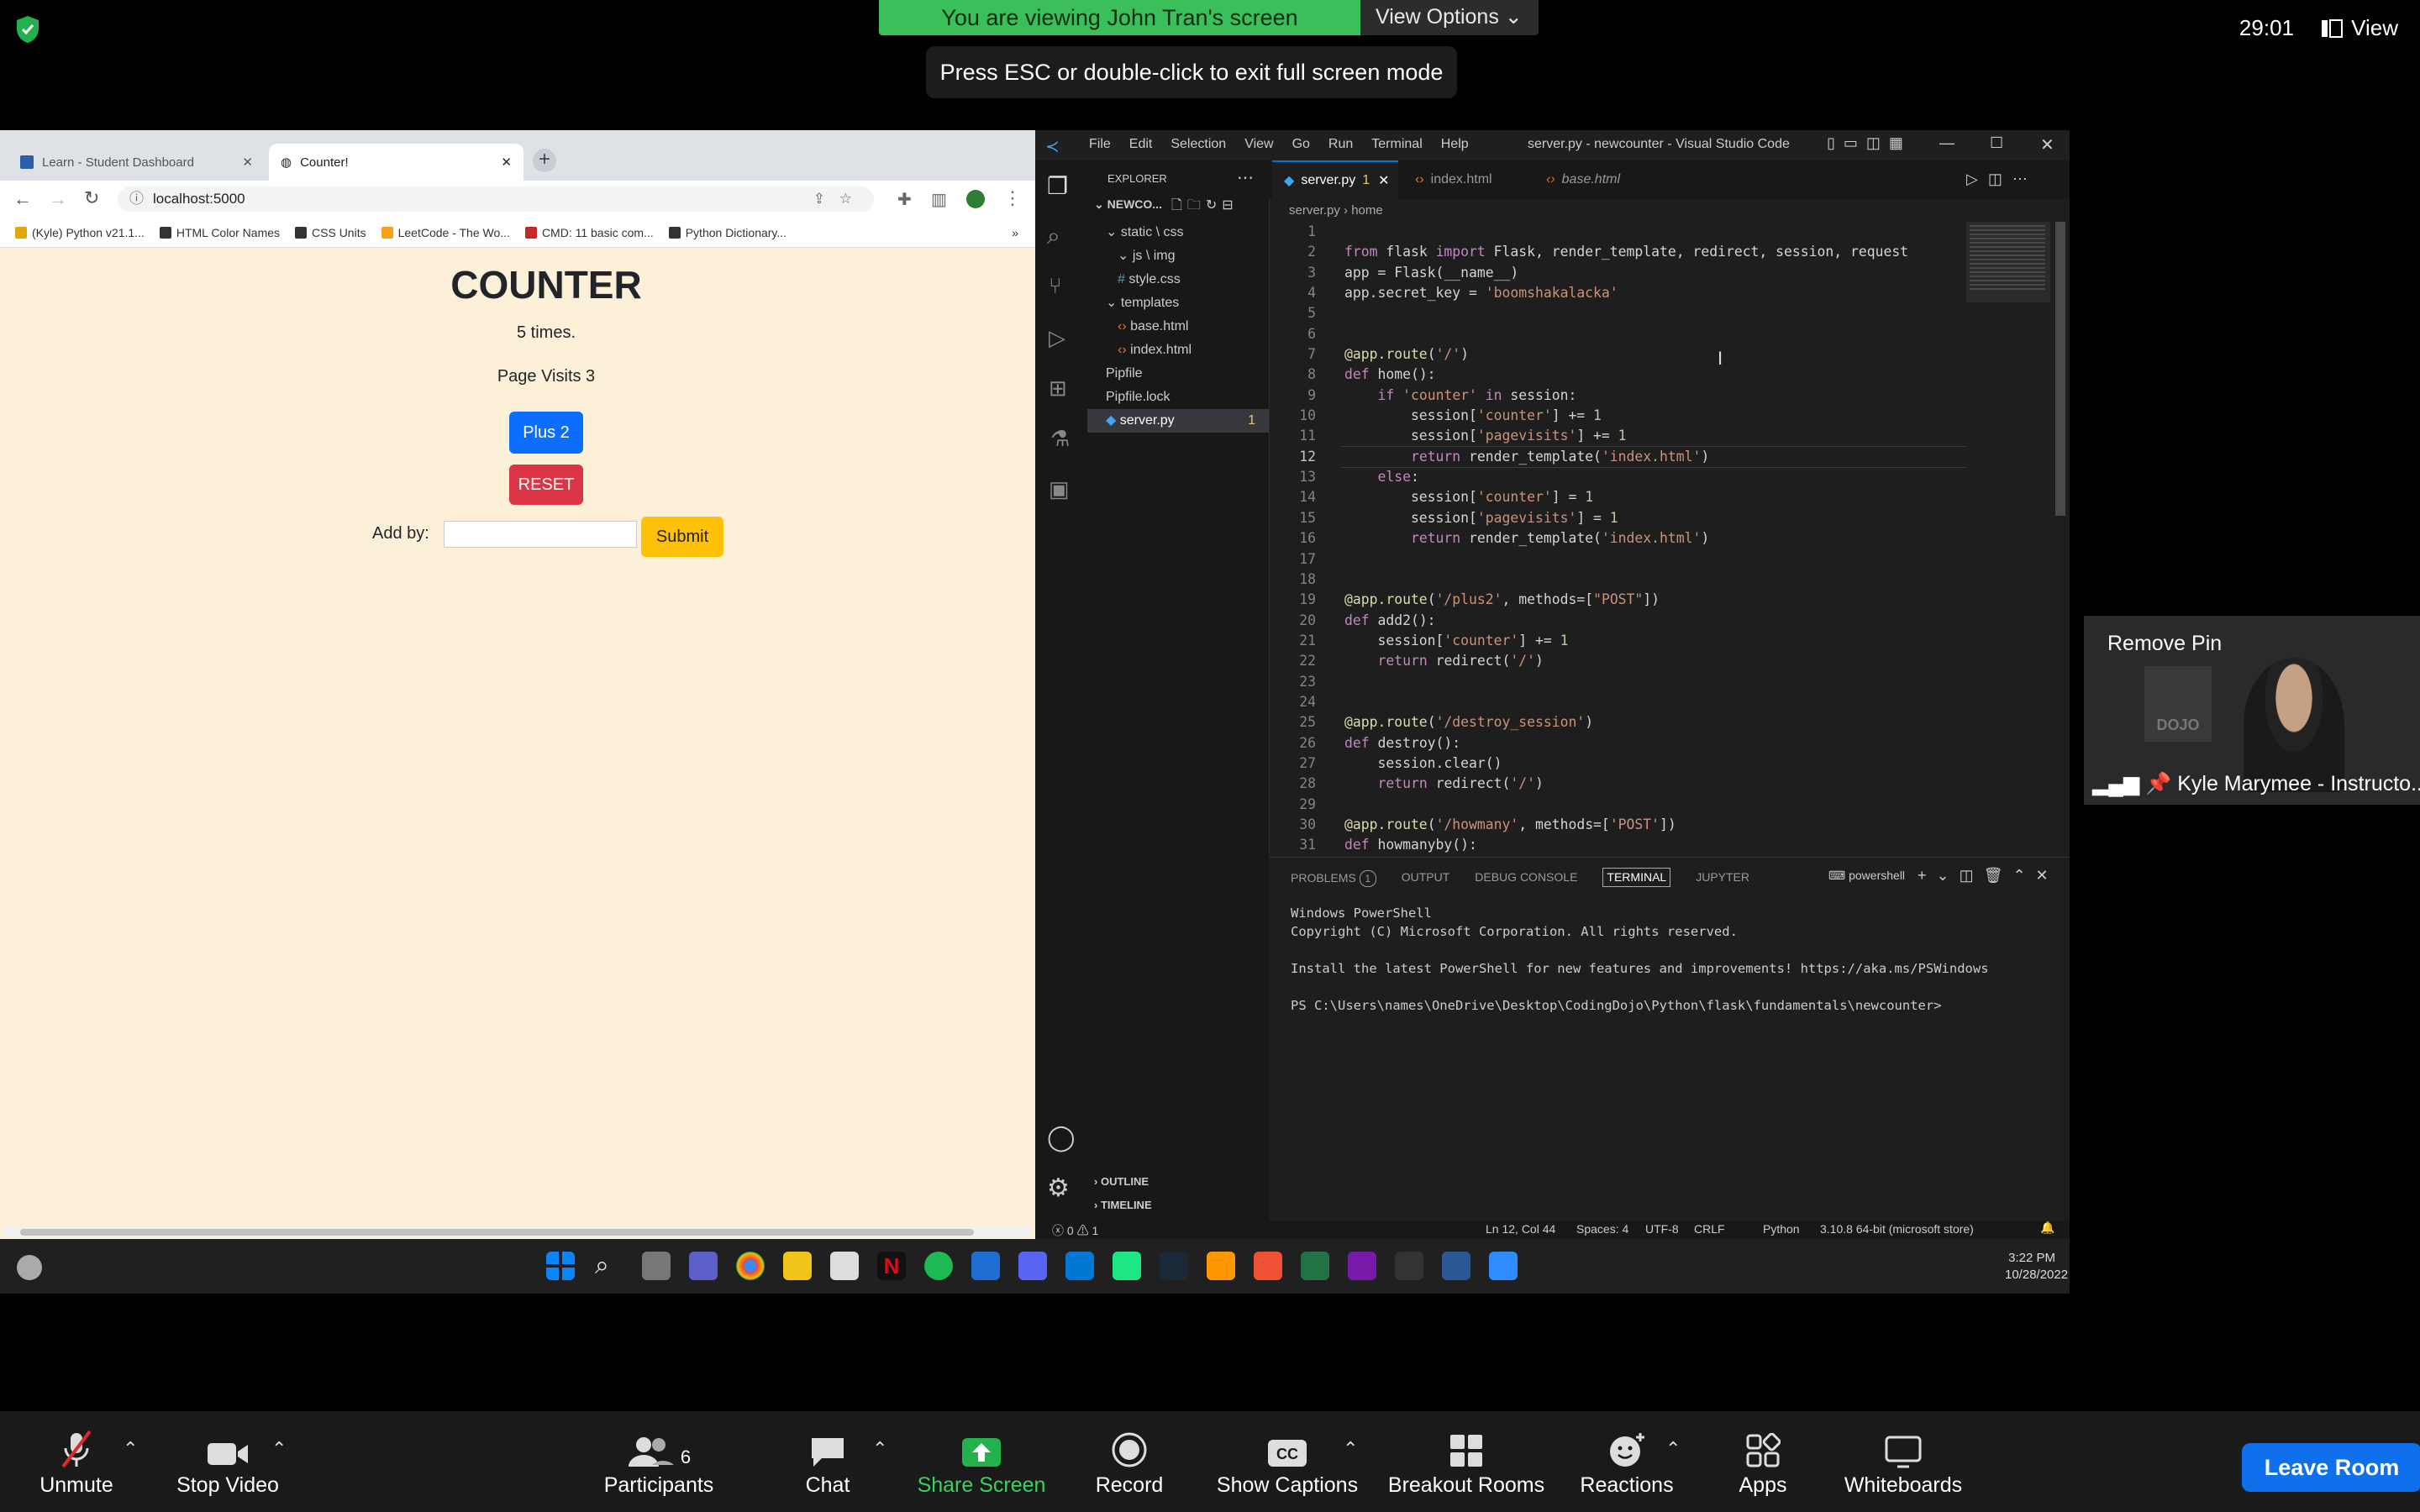 The width and height of the screenshot is (2420, 1512). I want to click on file-tree-item: ‹› index.html, so click(1178, 350).